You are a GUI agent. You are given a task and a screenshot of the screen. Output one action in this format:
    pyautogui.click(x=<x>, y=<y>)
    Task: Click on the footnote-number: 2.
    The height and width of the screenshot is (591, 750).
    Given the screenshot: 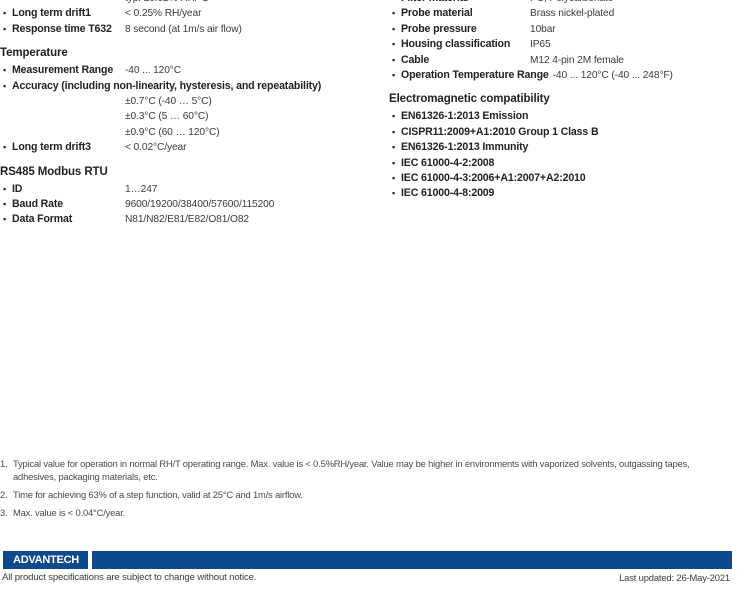 What is the action you would take?
    pyautogui.click(x=4, y=494)
    